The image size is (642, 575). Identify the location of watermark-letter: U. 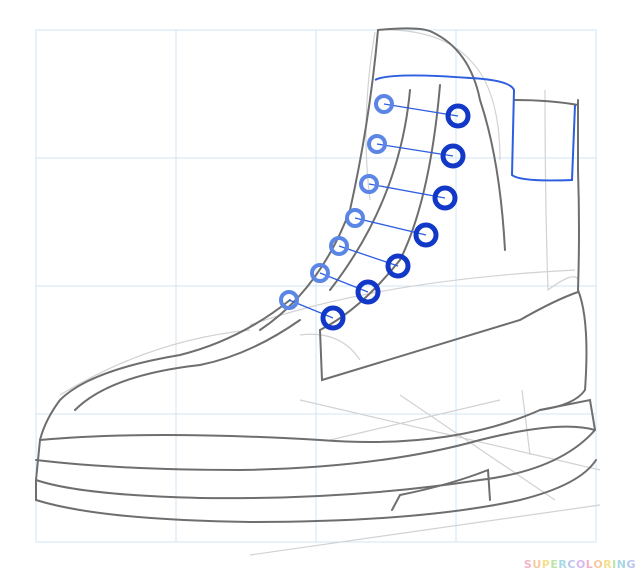
(537, 564).